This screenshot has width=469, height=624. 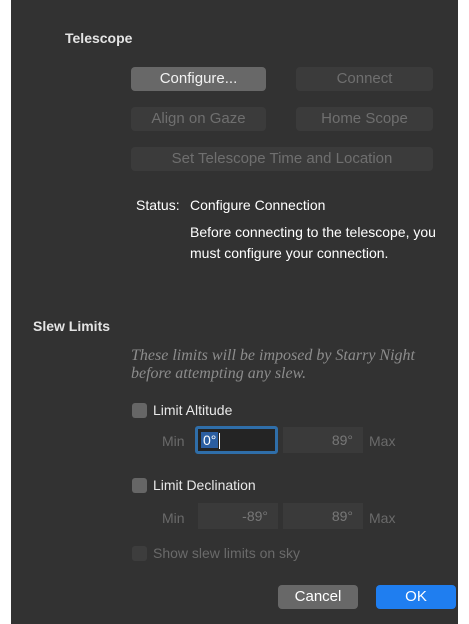 I want to click on slew-limits-section-title: Slew Limits, so click(x=72, y=326).